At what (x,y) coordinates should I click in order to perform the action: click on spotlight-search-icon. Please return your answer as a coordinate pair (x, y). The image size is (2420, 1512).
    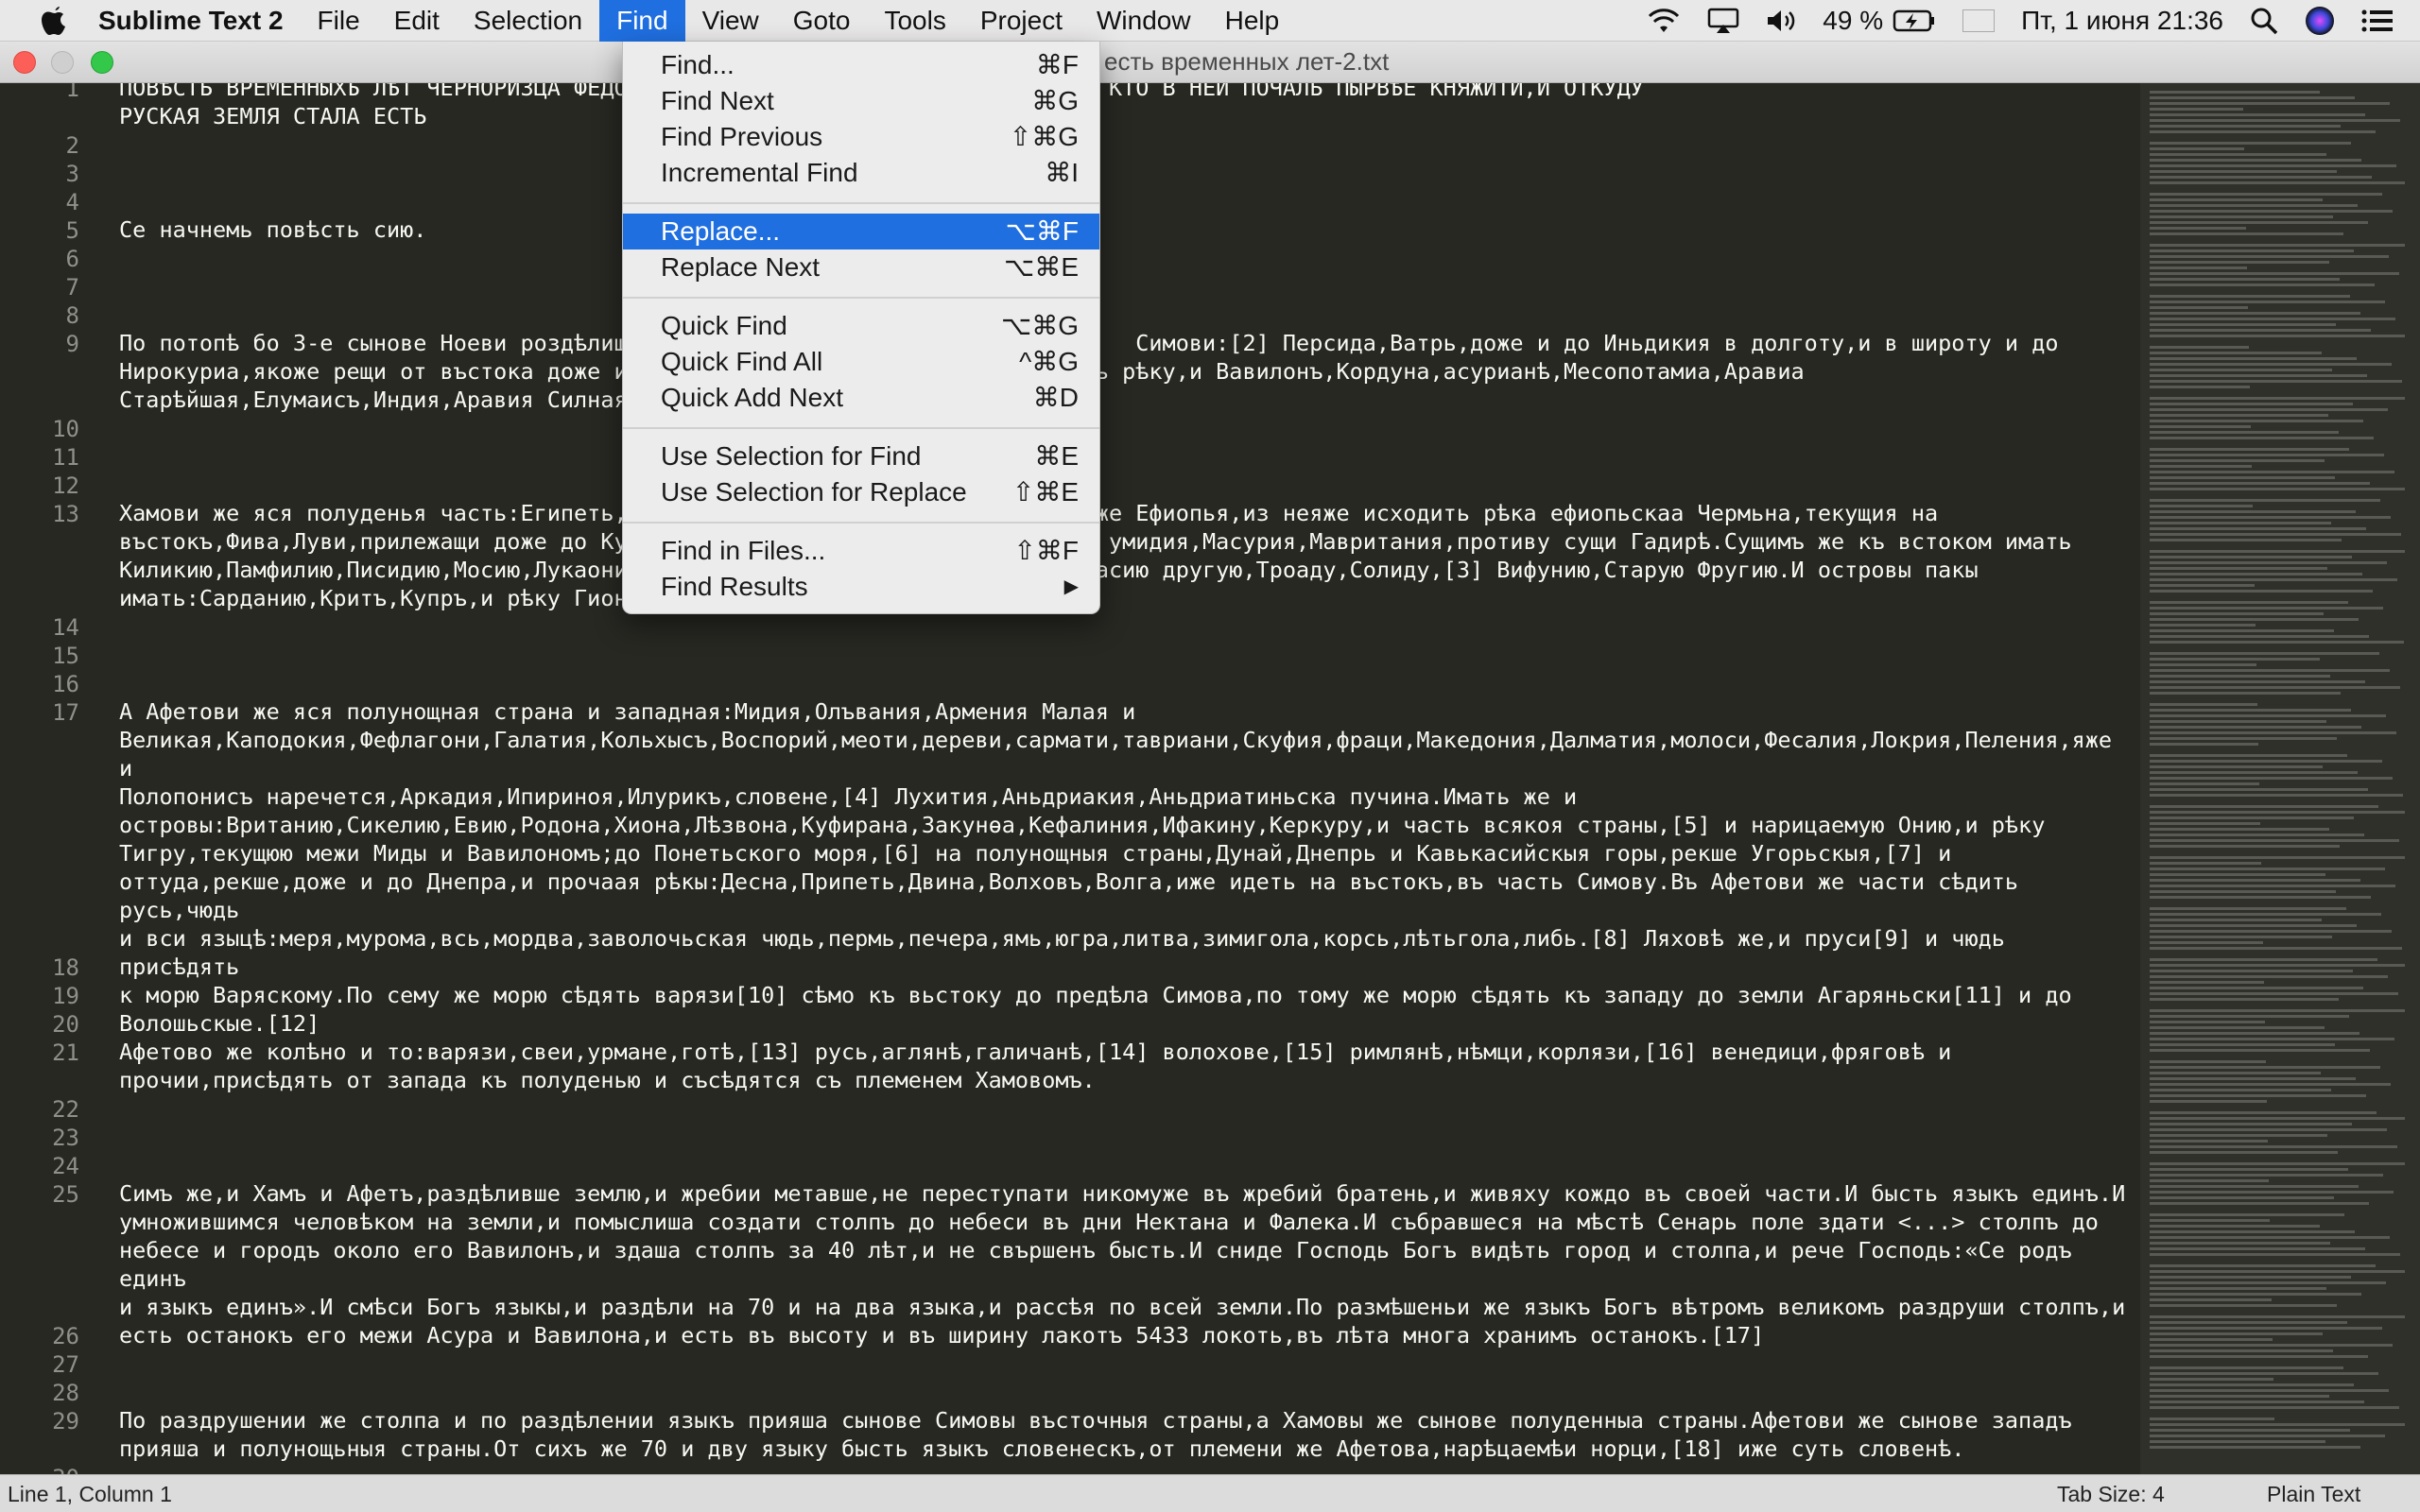
    Looking at the image, I should click on (2264, 21).